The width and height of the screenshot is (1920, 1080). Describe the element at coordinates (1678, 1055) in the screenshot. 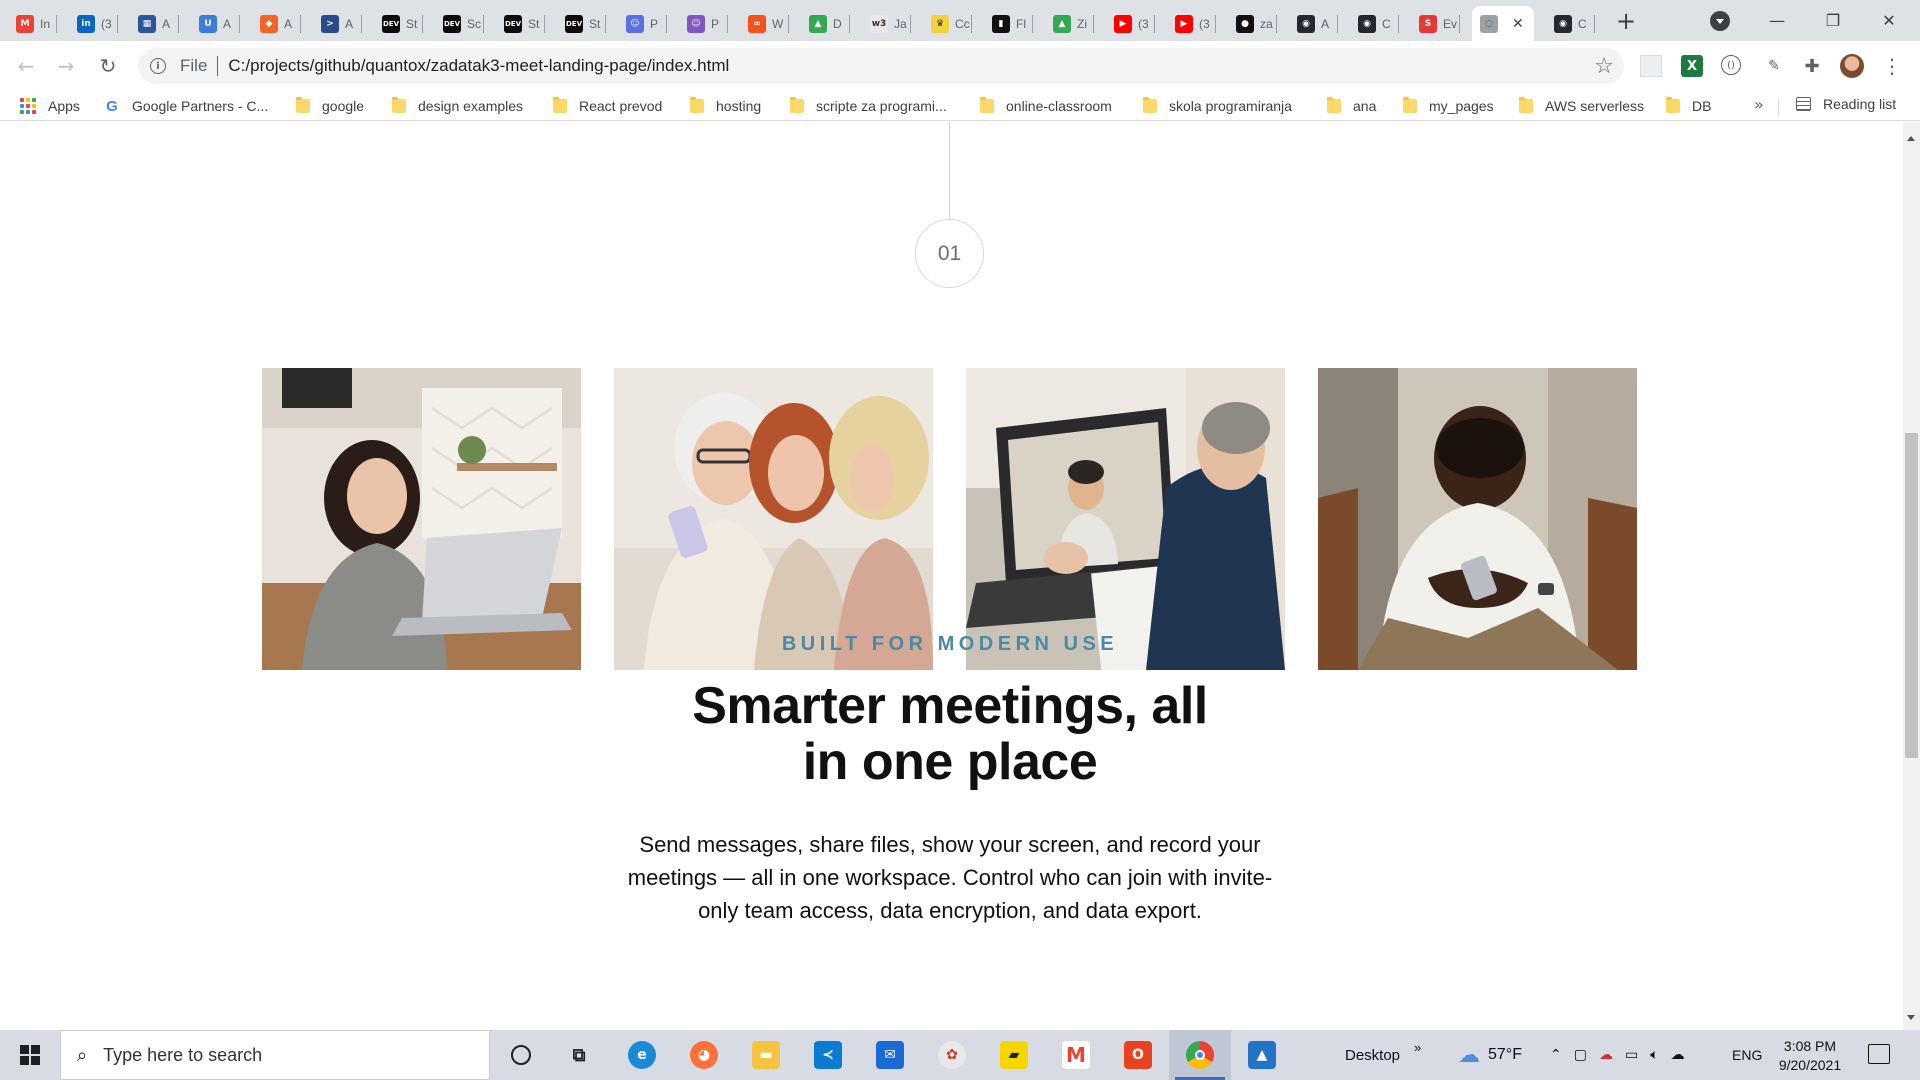

I see `onedrive-icon: ☁` at that location.